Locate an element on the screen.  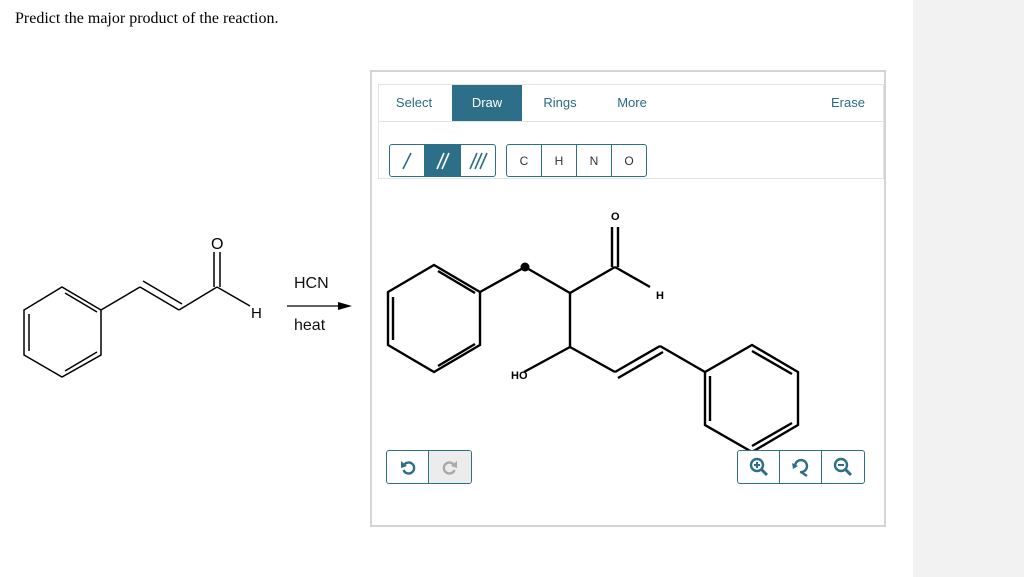
zoom-in-icon is located at coordinates (759, 467).